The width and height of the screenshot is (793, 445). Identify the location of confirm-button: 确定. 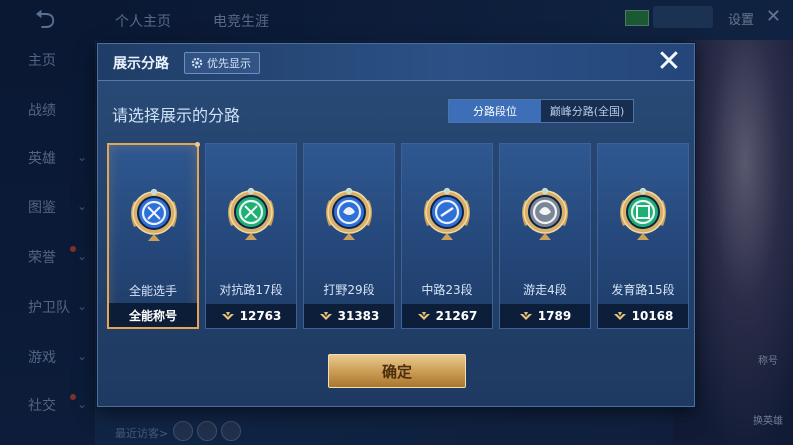
(397, 371).